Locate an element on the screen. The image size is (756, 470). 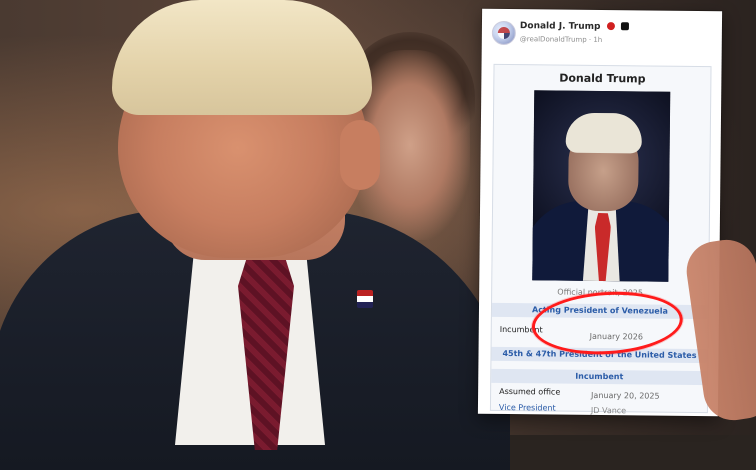
app-badge-icon is located at coordinates (624, 26).